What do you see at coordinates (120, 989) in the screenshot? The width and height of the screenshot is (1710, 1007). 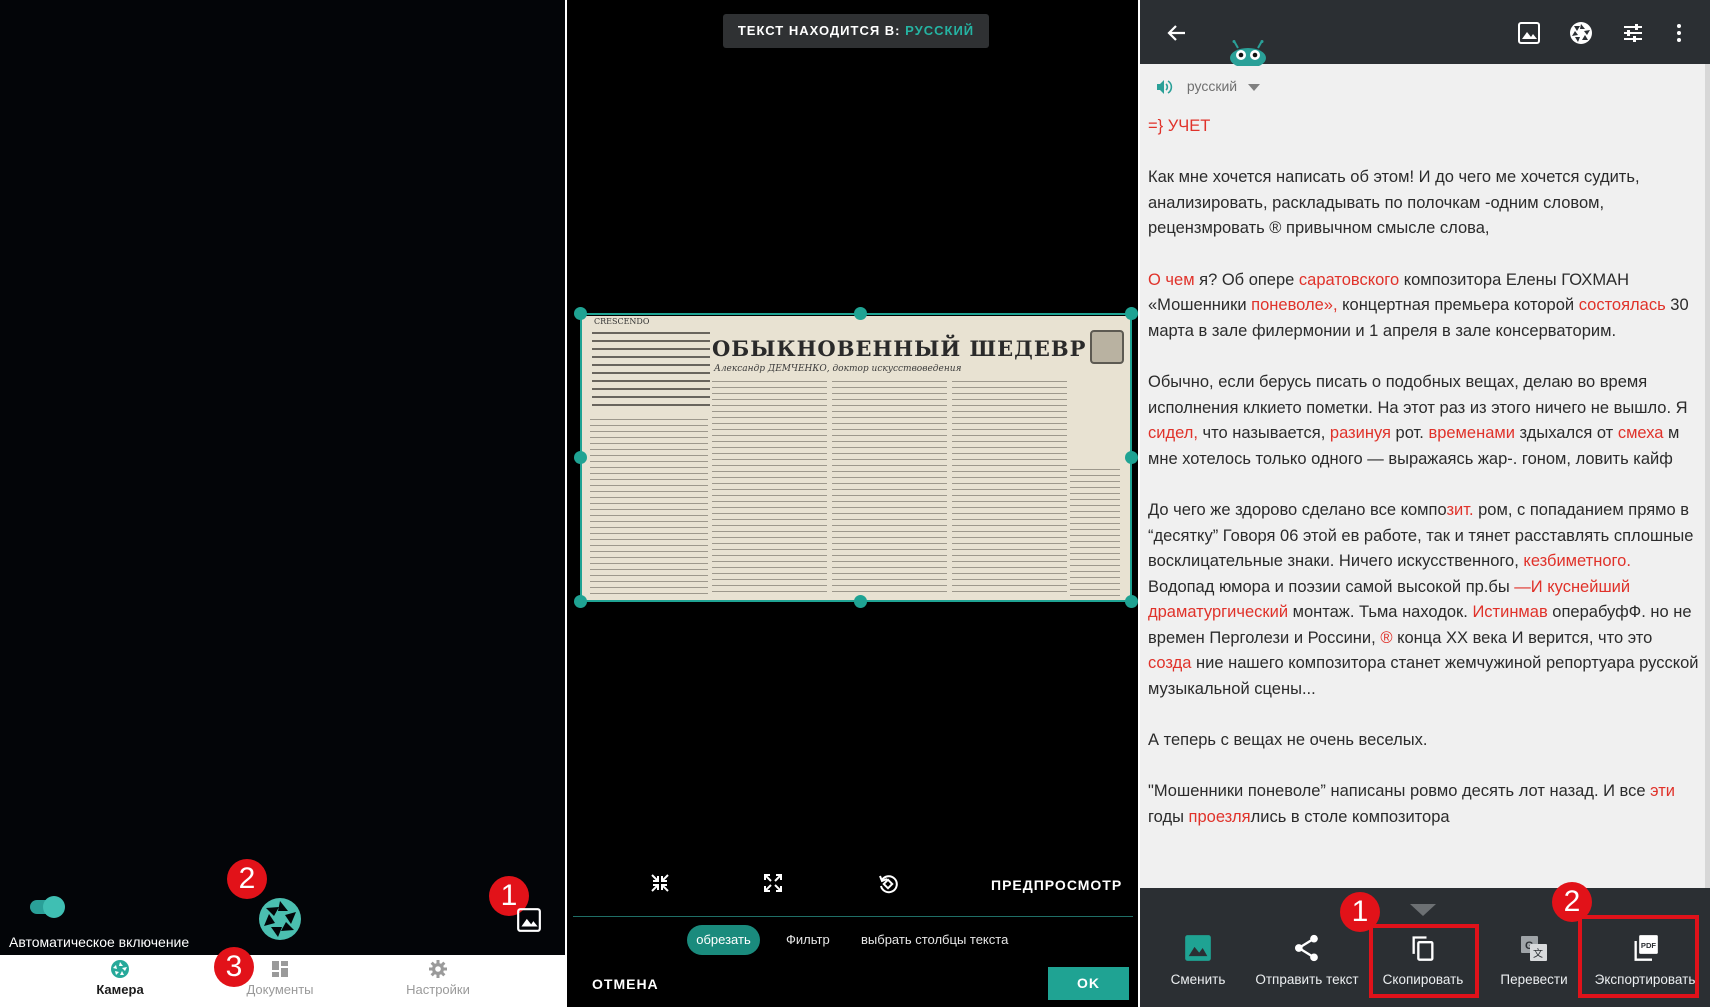 I see `nav-camera-label: Камера` at bounding box center [120, 989].